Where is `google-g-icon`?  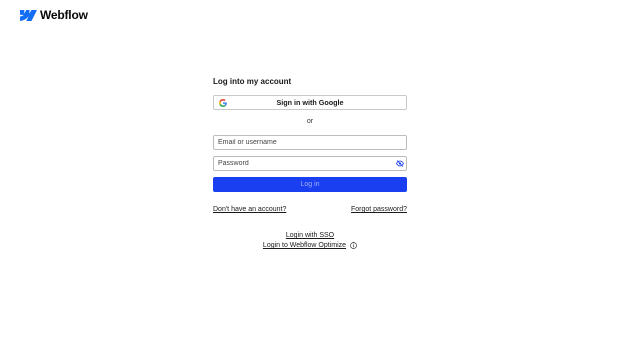 google-g-icon is located at coordinates (223, 102).